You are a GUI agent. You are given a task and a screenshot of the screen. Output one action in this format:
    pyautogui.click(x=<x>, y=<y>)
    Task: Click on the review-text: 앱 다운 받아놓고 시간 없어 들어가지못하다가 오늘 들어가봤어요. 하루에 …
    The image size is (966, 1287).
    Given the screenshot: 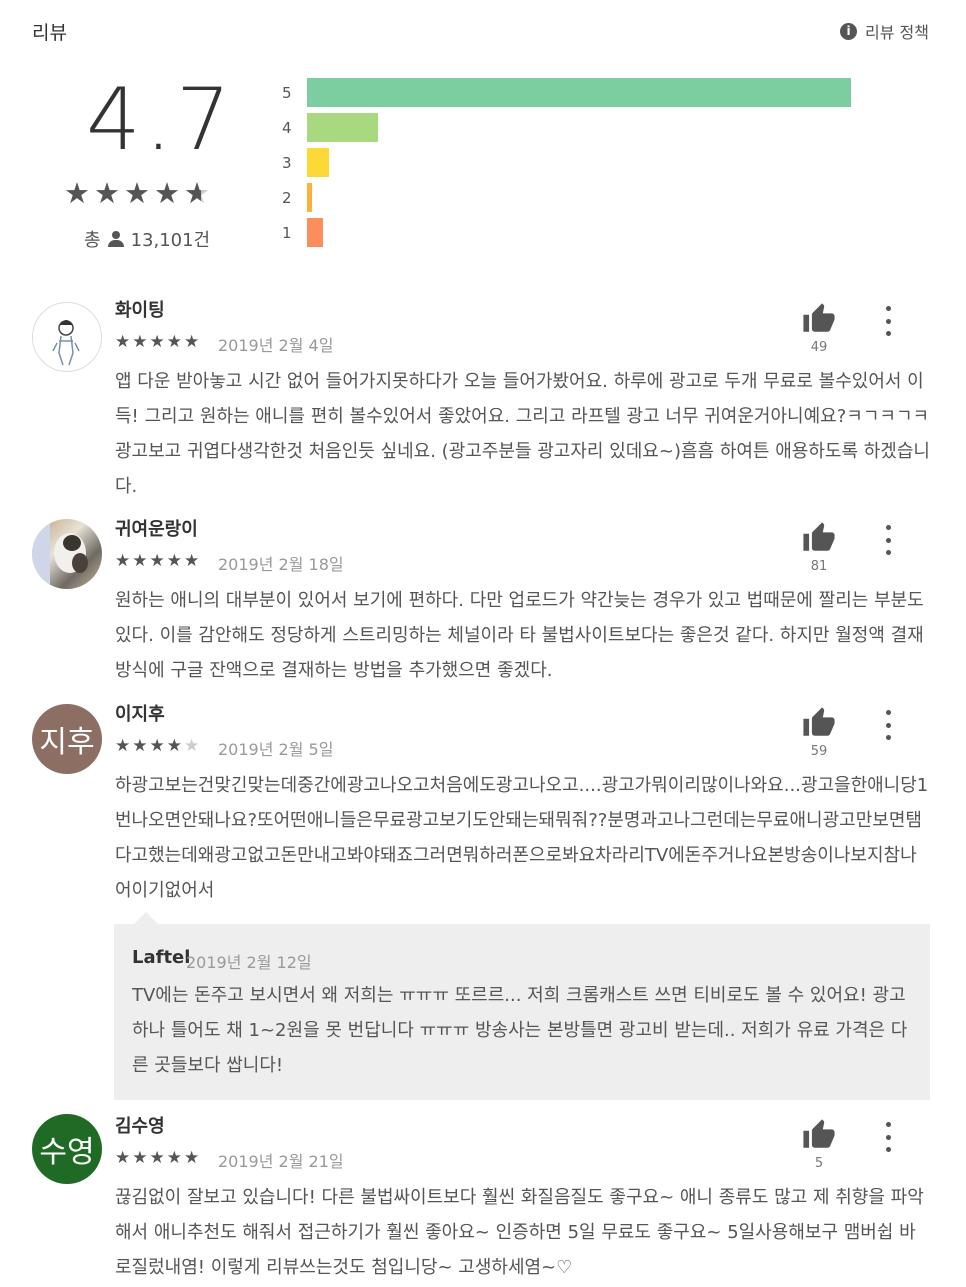 What is the action you would take?
    pyautogui.click(x=522, y=434)
    